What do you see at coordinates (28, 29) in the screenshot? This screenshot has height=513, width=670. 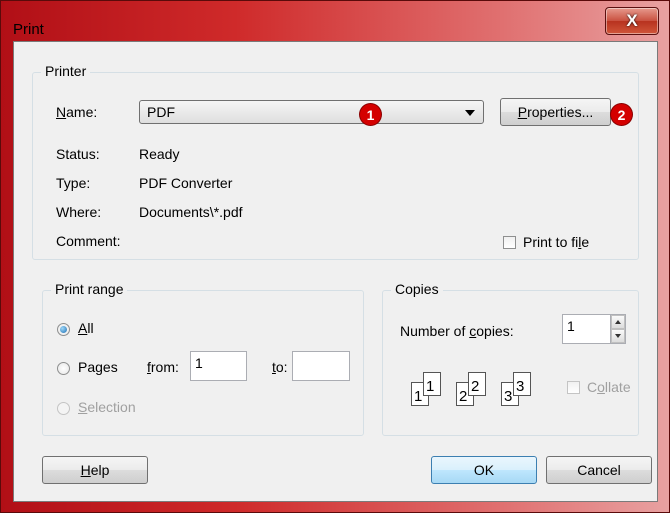 I see `window-title: Print` at bounding box center [28, 29].